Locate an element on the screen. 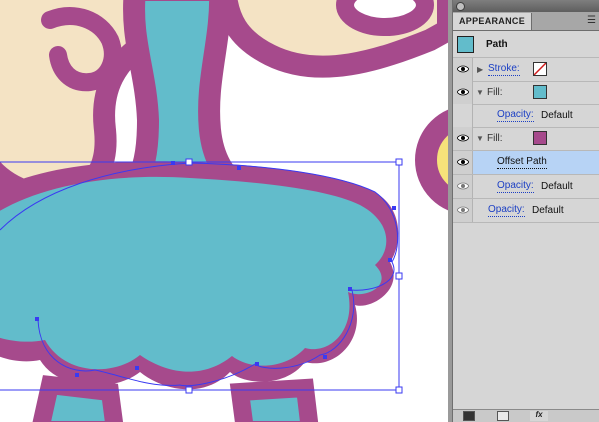 The image size is (599, 422). no-color-icon is located at coordinates (540, 69).